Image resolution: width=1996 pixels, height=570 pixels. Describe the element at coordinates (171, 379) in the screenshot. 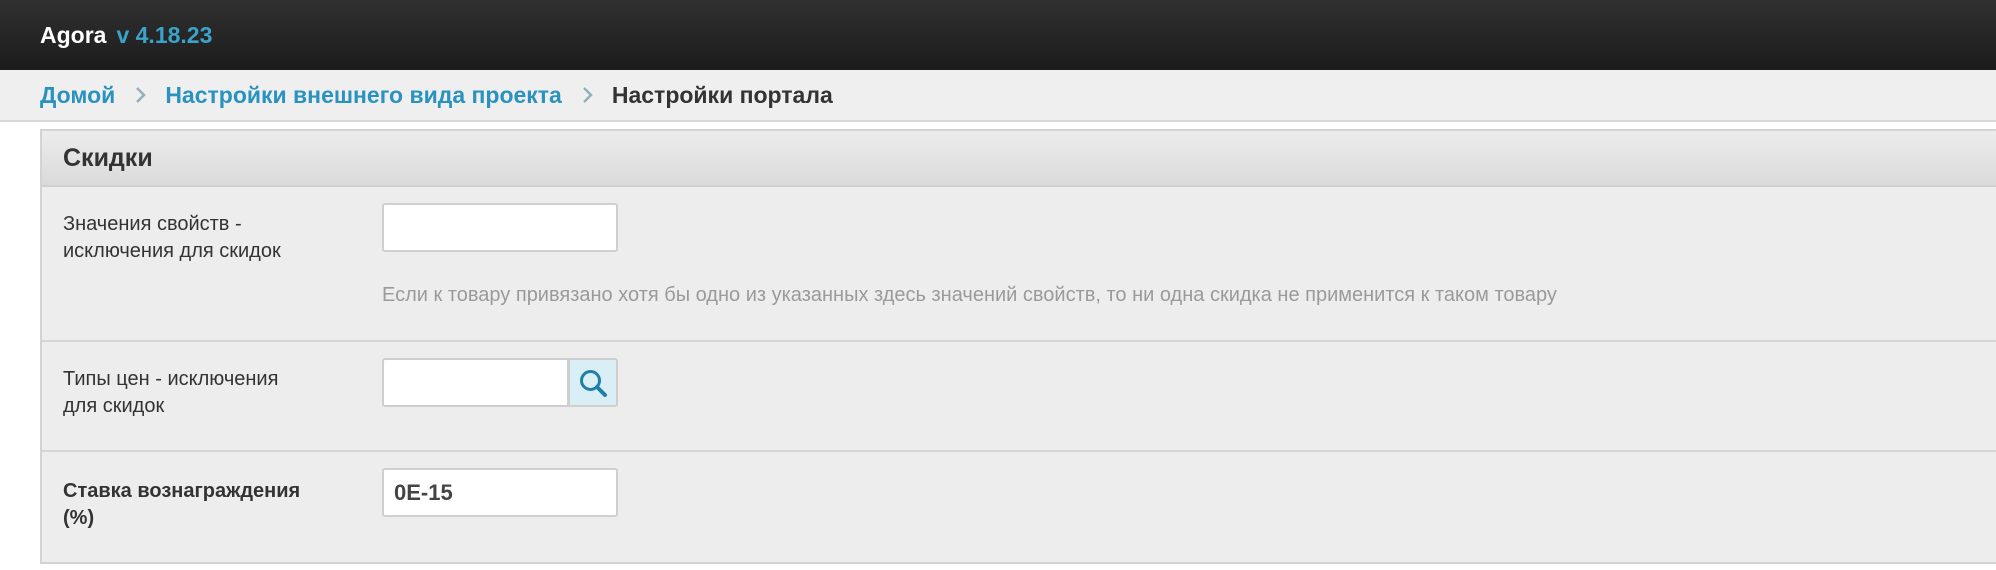

I see `label-line: Типы цен - исключения` at that location.